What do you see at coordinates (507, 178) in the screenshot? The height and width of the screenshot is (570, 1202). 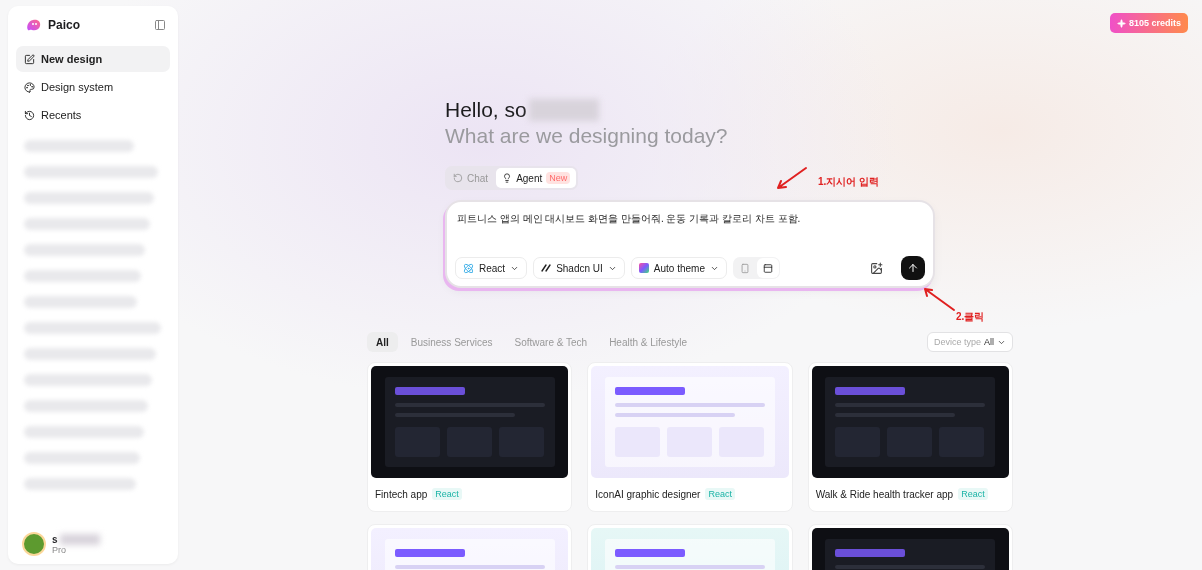 I see `lightbulb-icon` at bounding box center [507, 178].